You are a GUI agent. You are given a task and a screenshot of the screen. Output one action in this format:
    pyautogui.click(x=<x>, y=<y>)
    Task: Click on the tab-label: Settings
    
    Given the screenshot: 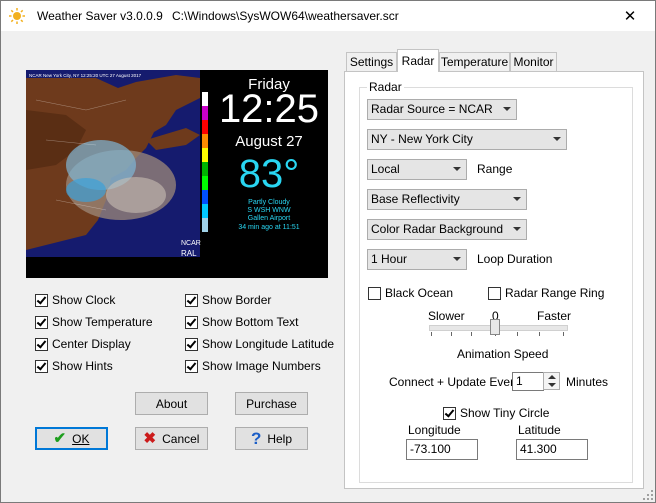 What is the action you would take?
    pyautogui.click(x=371, y=62)
    